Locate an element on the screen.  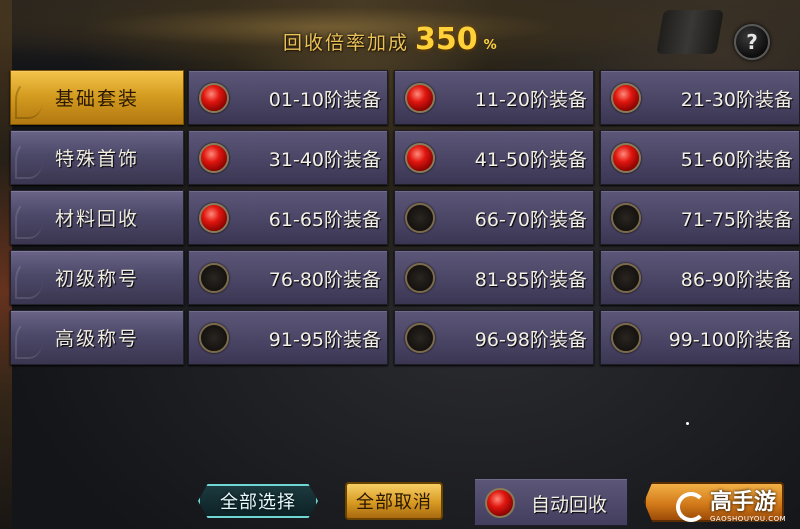
help-button: ? is located at coordinates (752, 42).